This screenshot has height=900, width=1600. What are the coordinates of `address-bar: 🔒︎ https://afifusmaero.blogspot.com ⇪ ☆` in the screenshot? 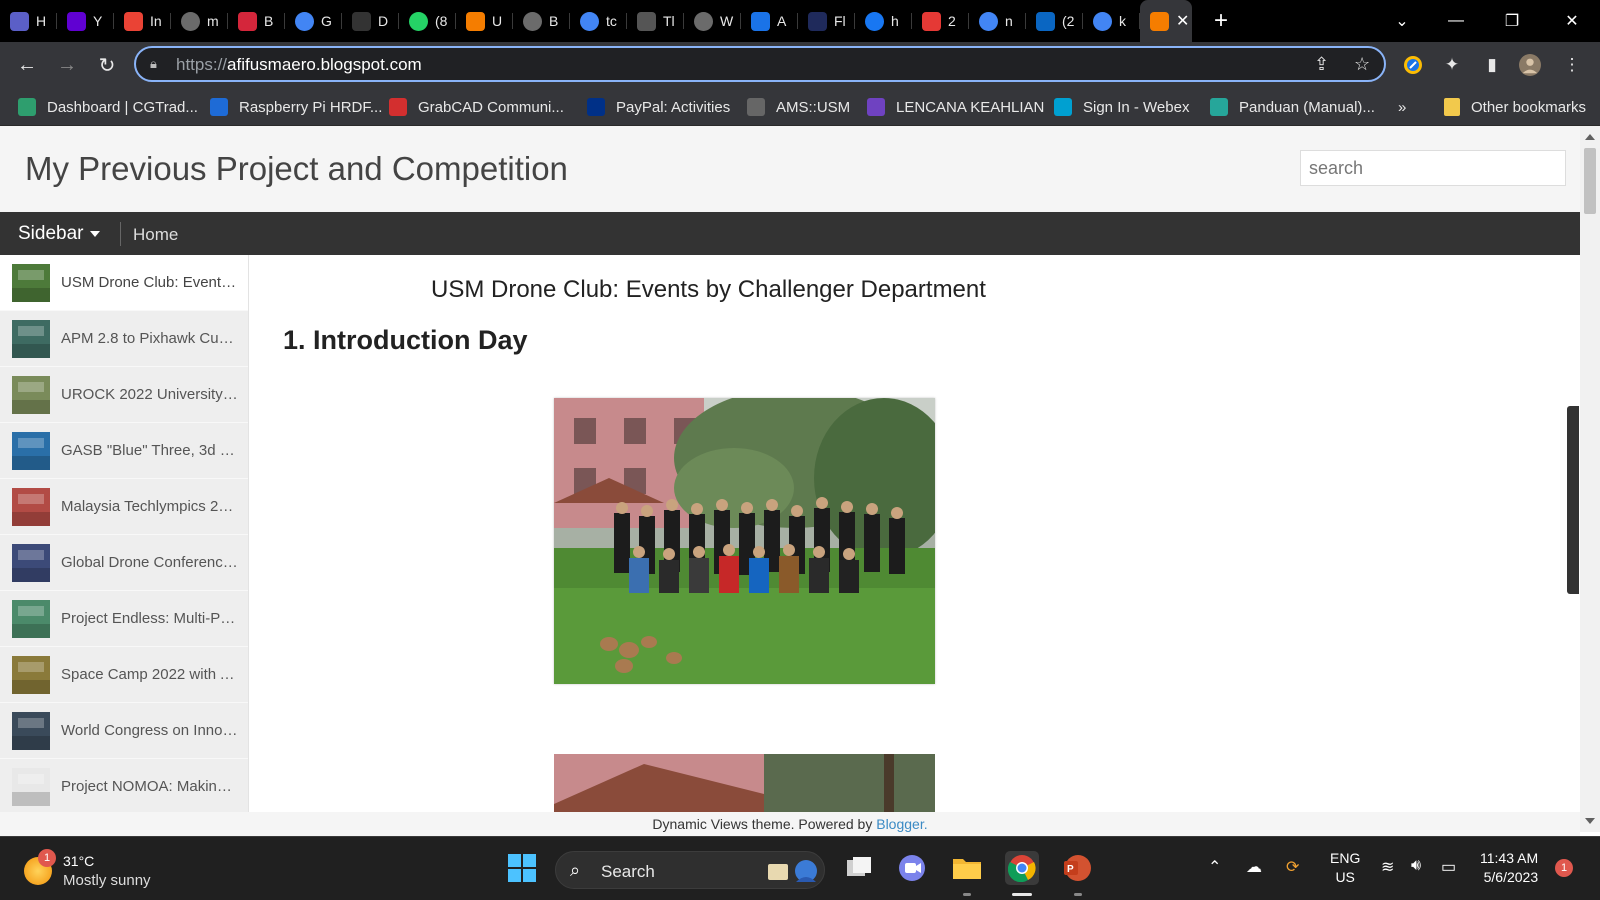 It's located at (760, 64).